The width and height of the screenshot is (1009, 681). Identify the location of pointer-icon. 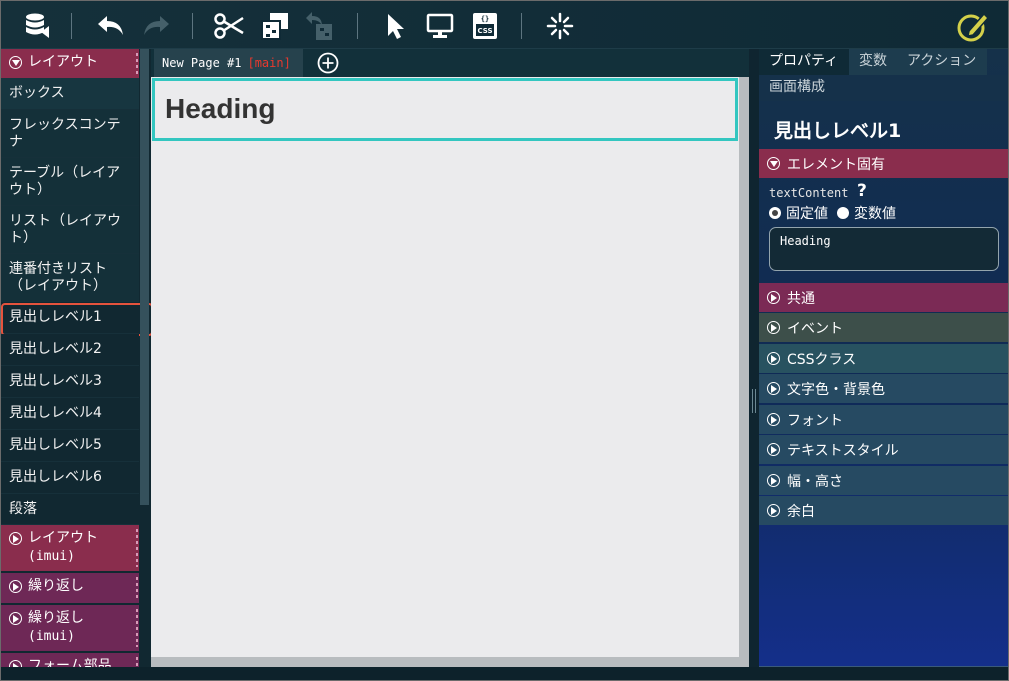
(396, 26).